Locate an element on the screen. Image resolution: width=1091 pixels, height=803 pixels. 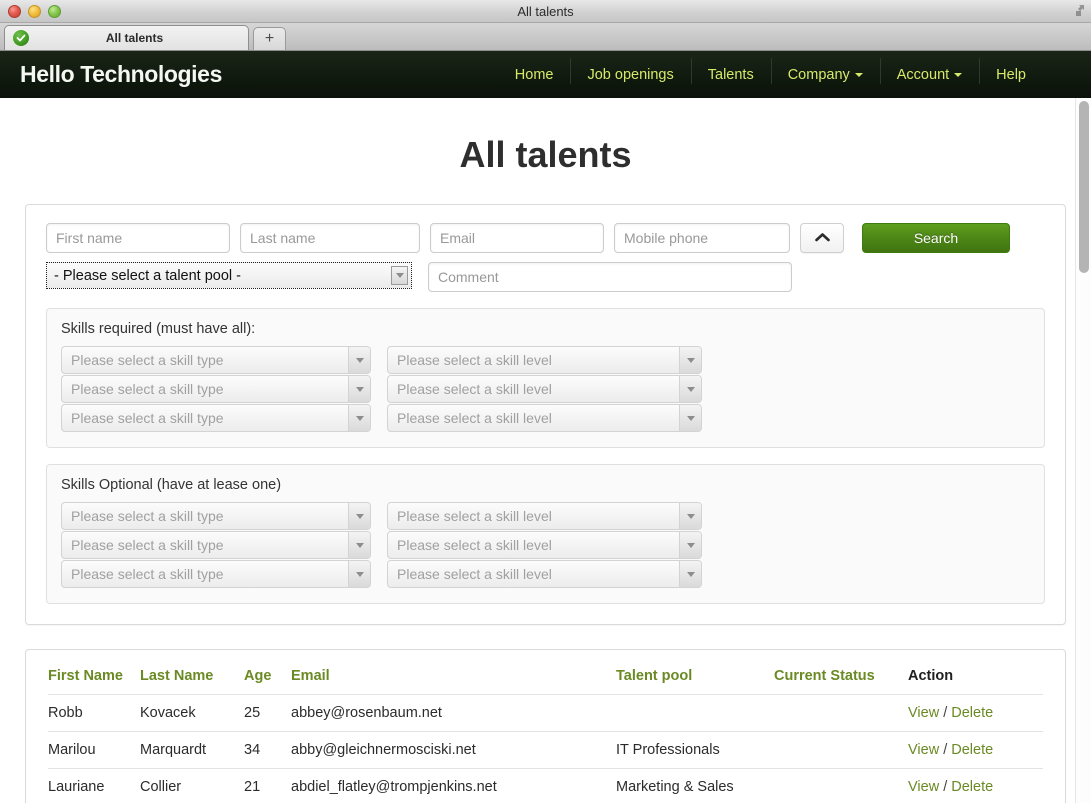
window-controls is located at coordinates (34, 11).